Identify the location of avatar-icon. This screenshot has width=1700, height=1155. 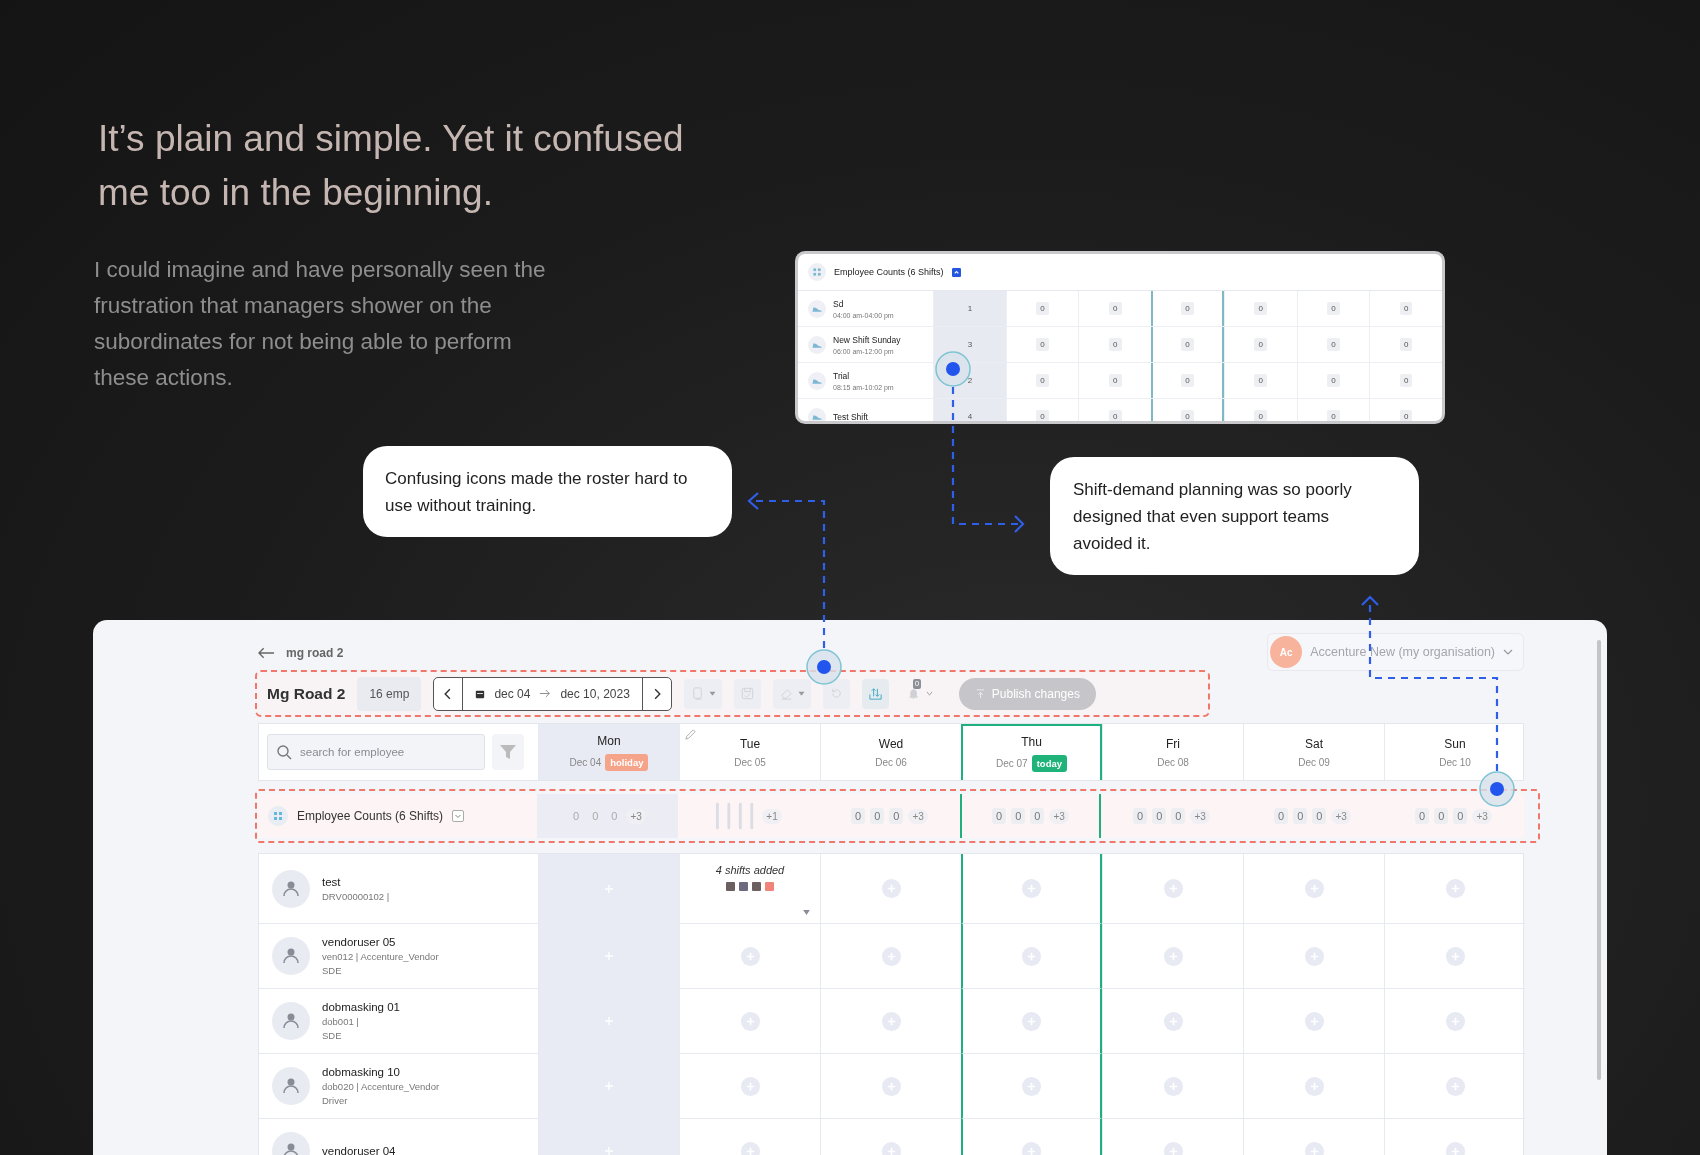
(291, 1021).